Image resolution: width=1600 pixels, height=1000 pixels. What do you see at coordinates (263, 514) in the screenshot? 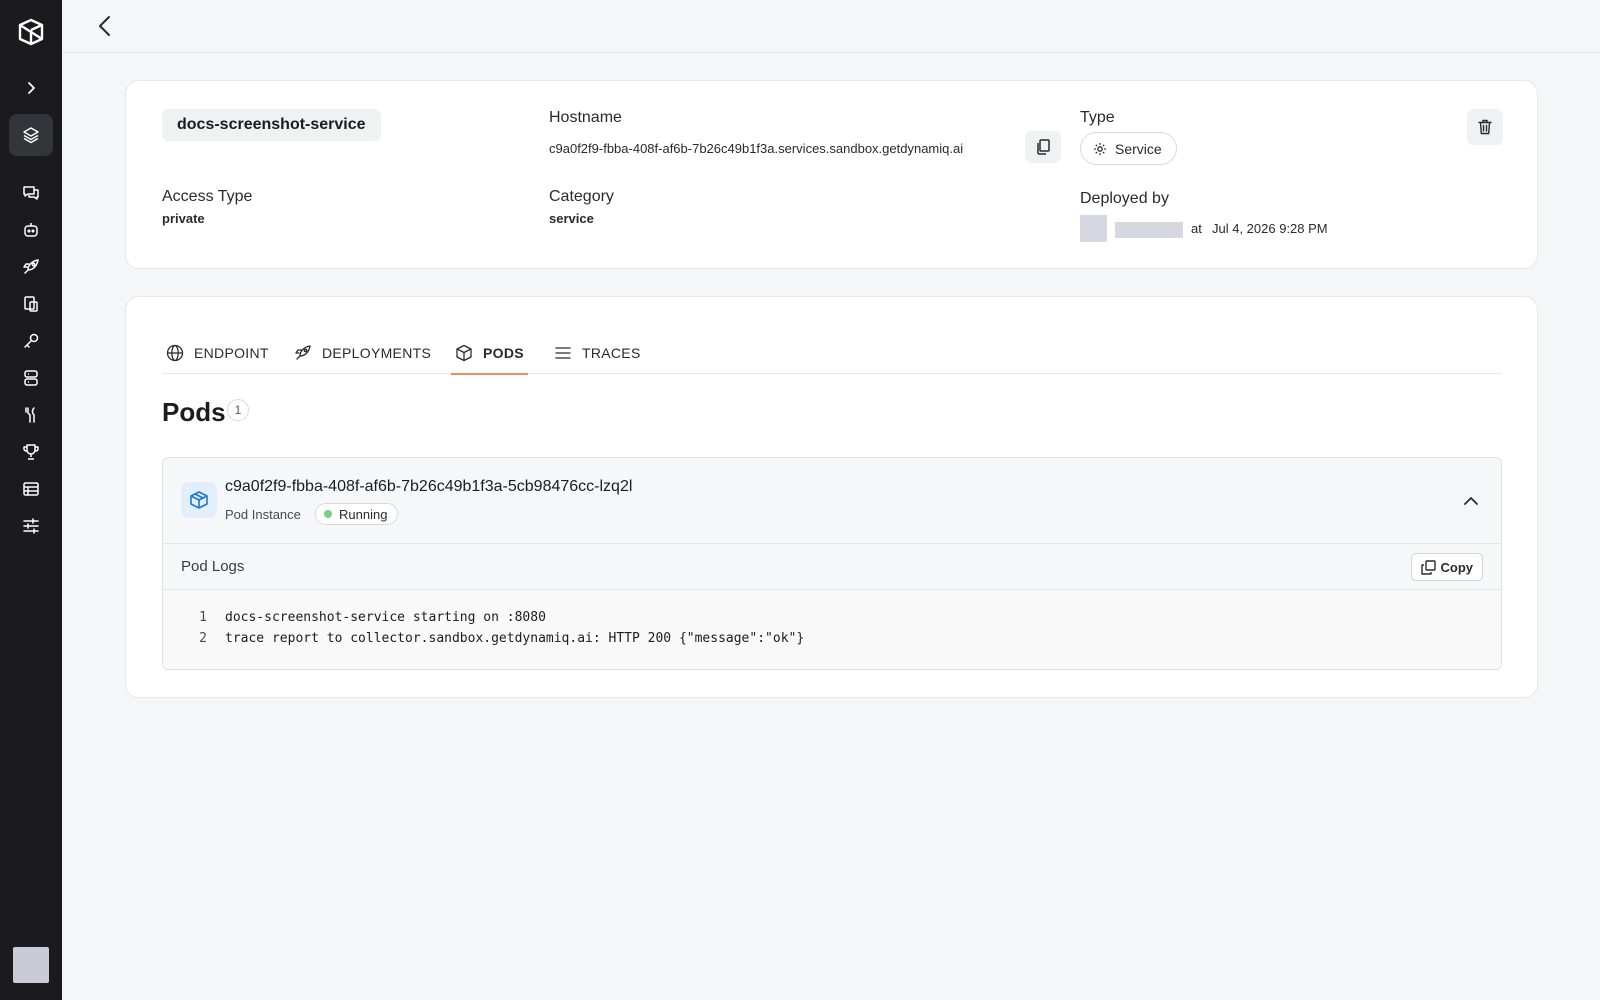
I see `pod-subtitle: Pod Instance` at bounding box center [263, 514].